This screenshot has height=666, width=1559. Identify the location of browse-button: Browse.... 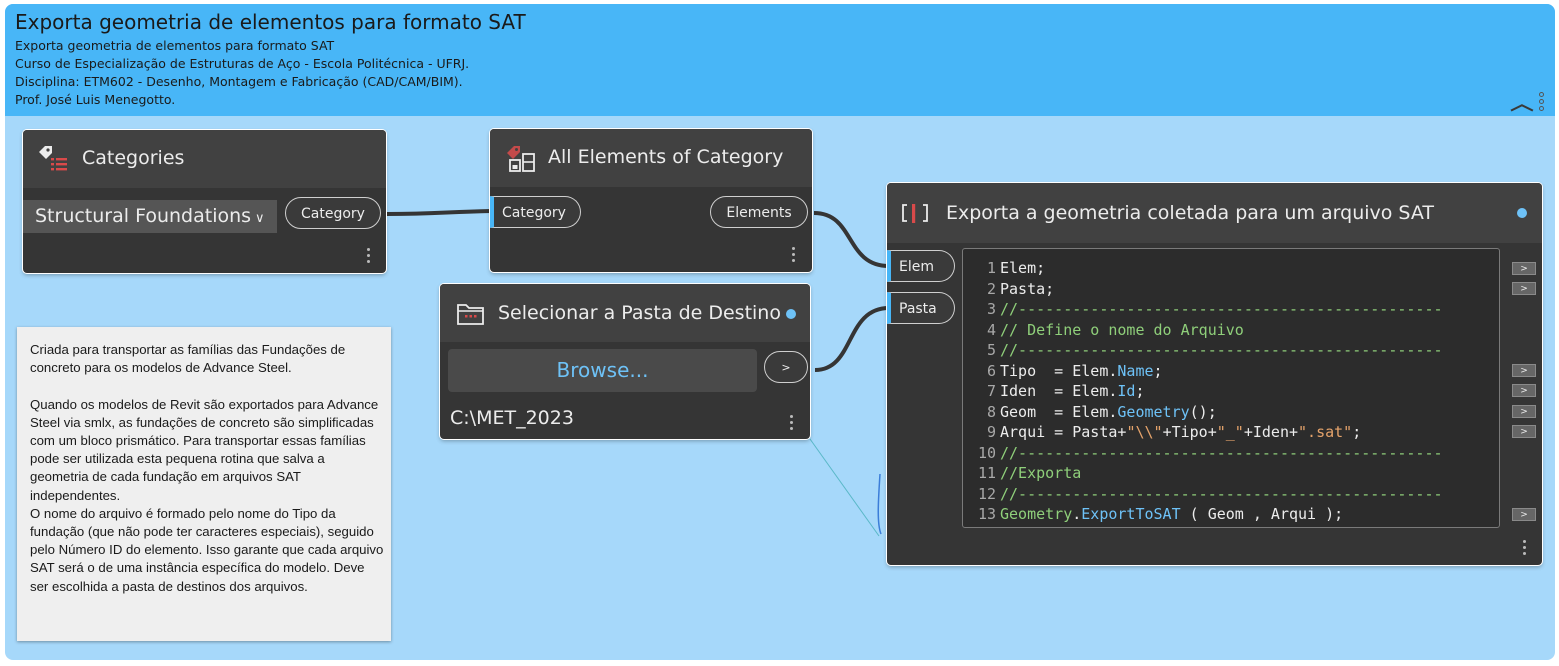
(602, 370).